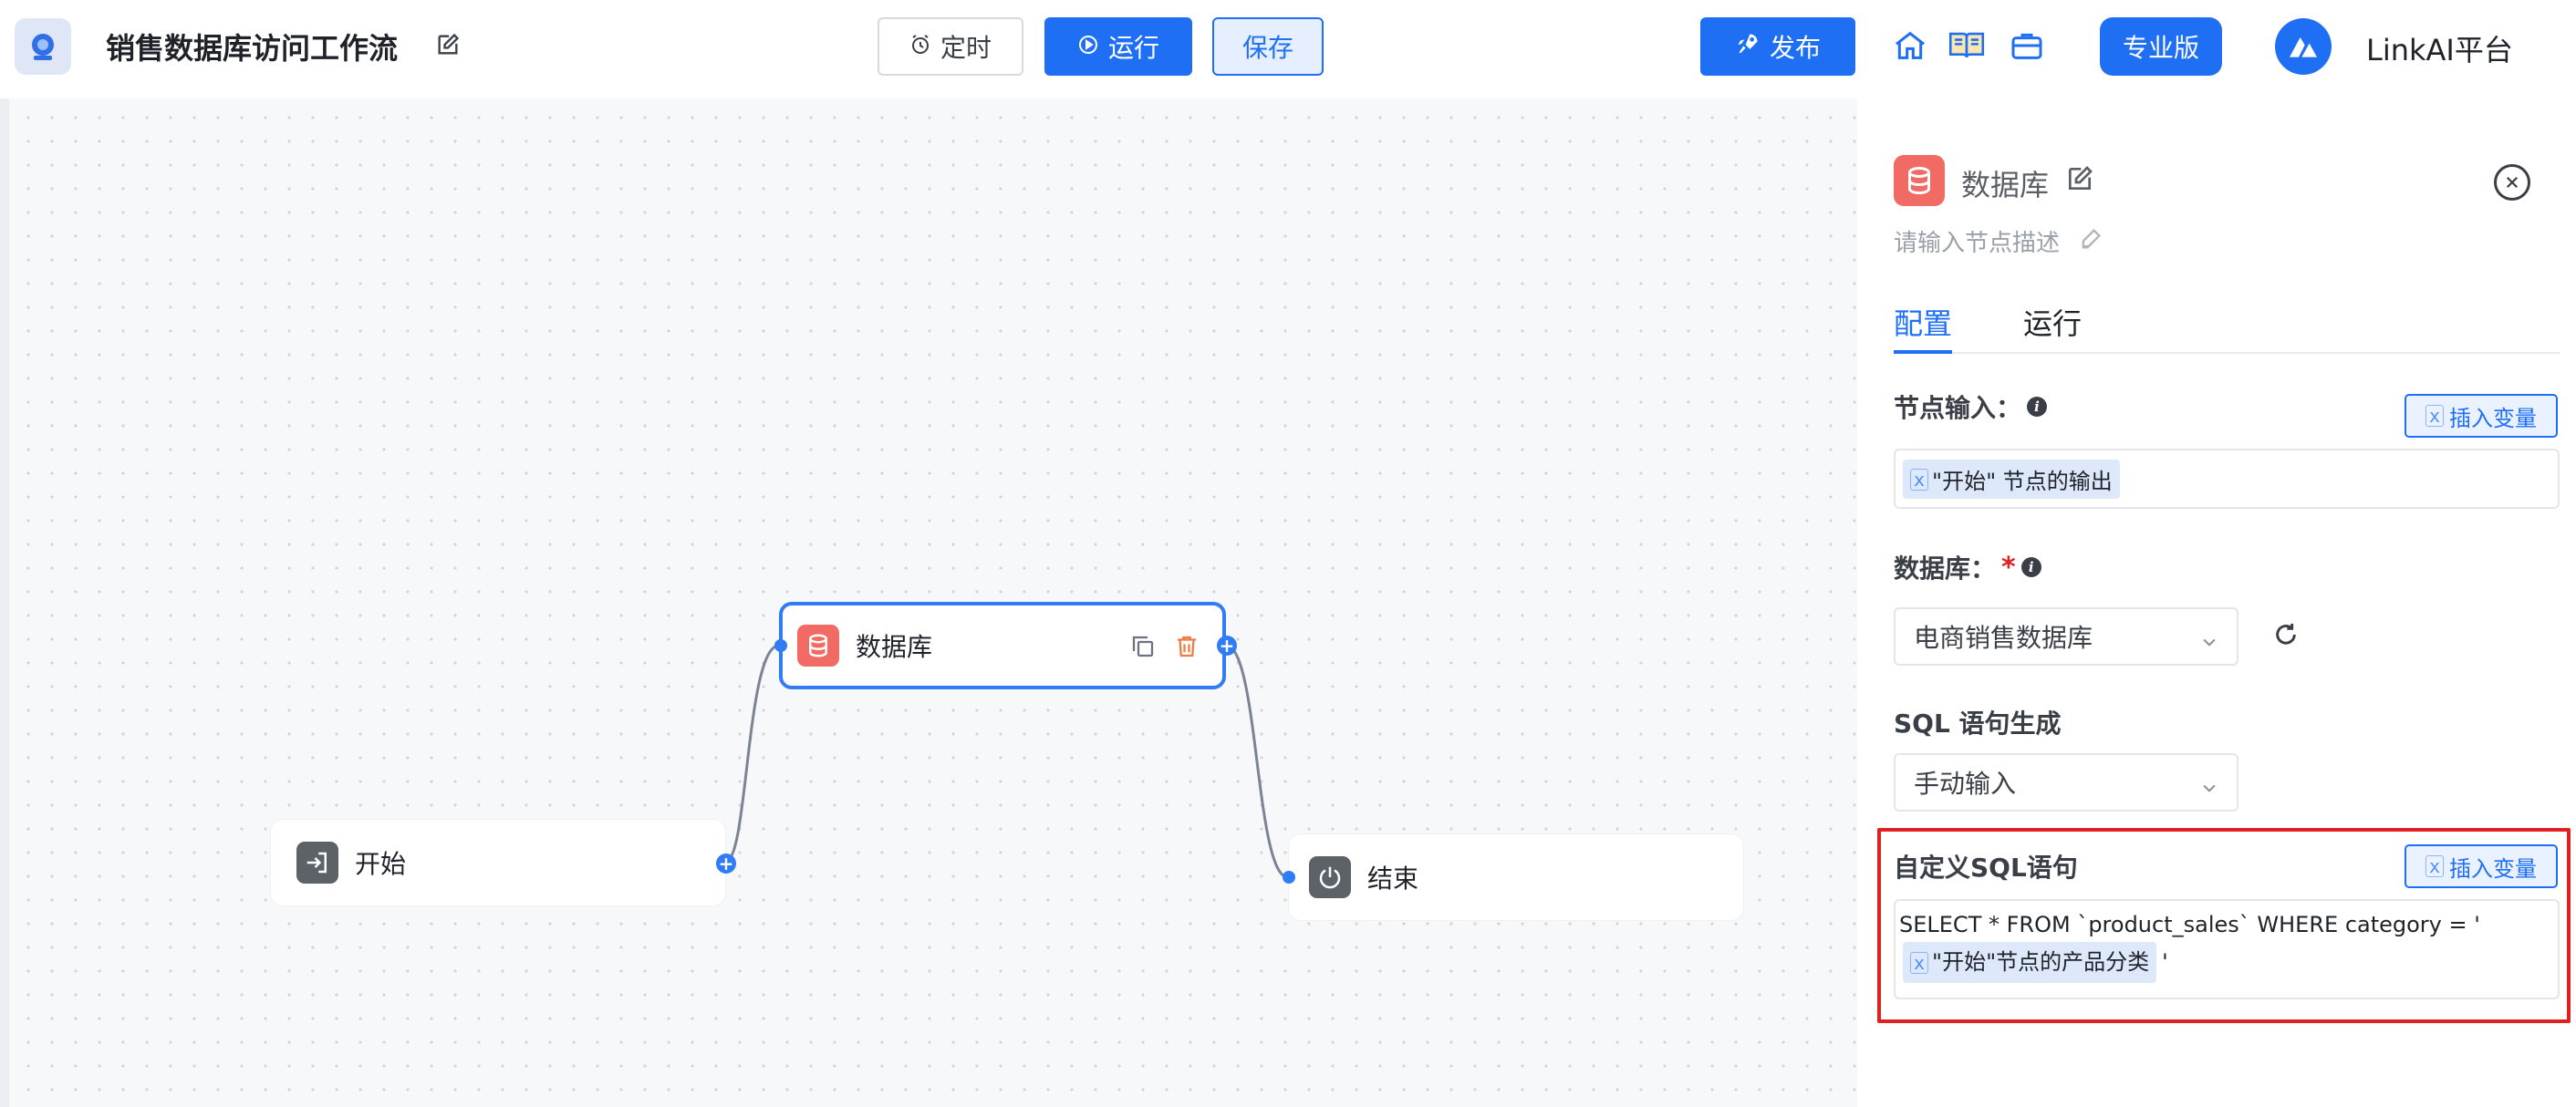 Image resolution: width=2576 pixels, height=1107 pixels. What do you see at coordinates (2224, 925) in the screenshot?
I see `highlight-annotation-box` at bounding box center [2224, 925].